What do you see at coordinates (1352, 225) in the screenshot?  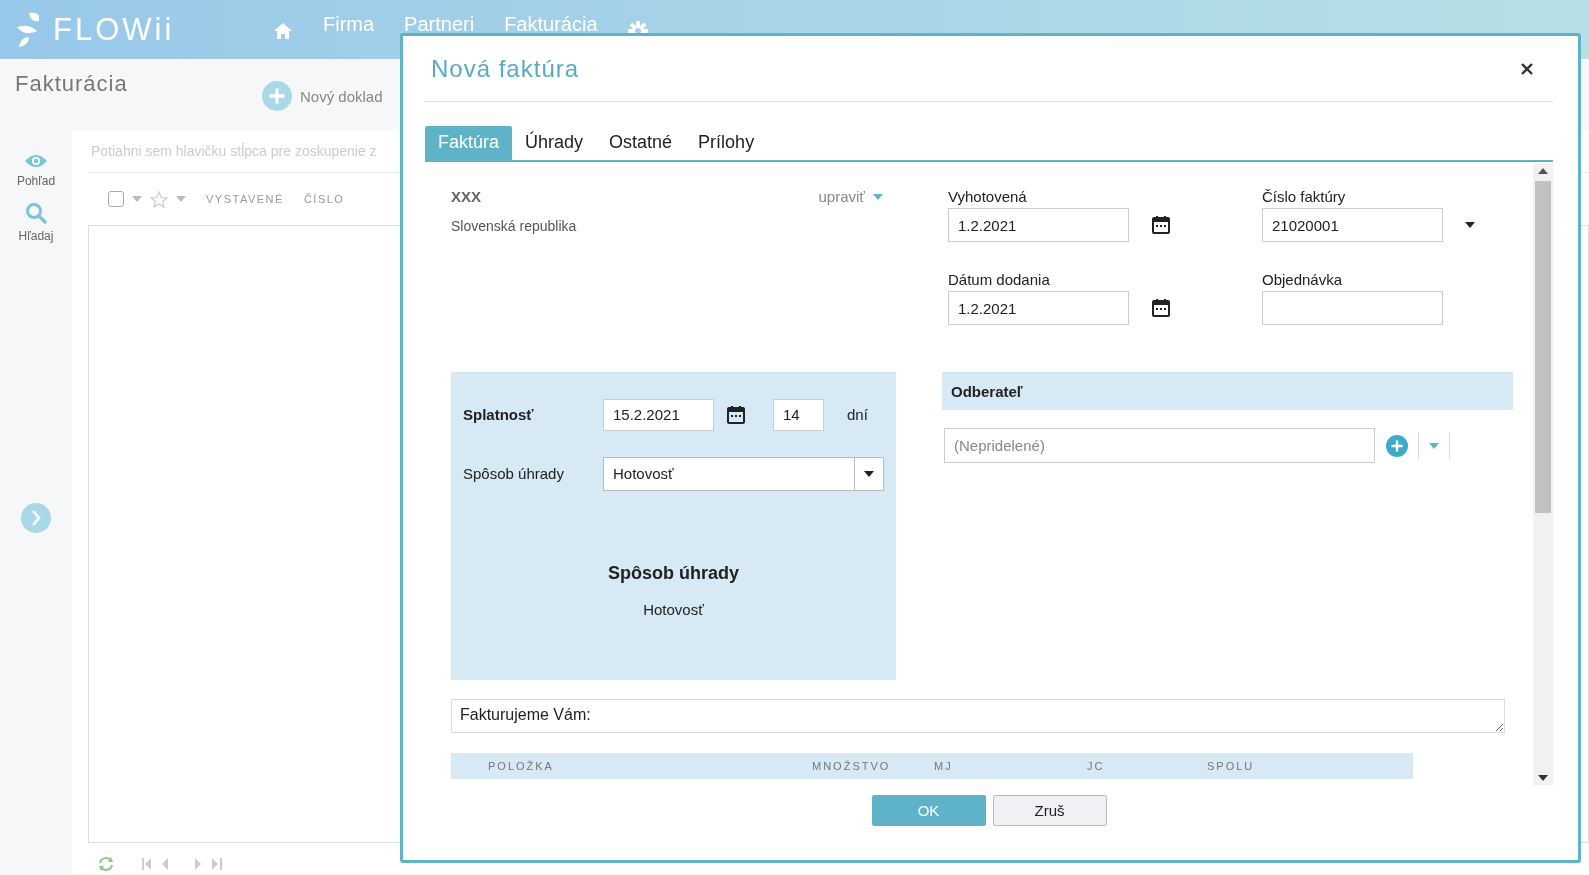 I see `input-field: 21020001` at bounding box center [1352, 225].